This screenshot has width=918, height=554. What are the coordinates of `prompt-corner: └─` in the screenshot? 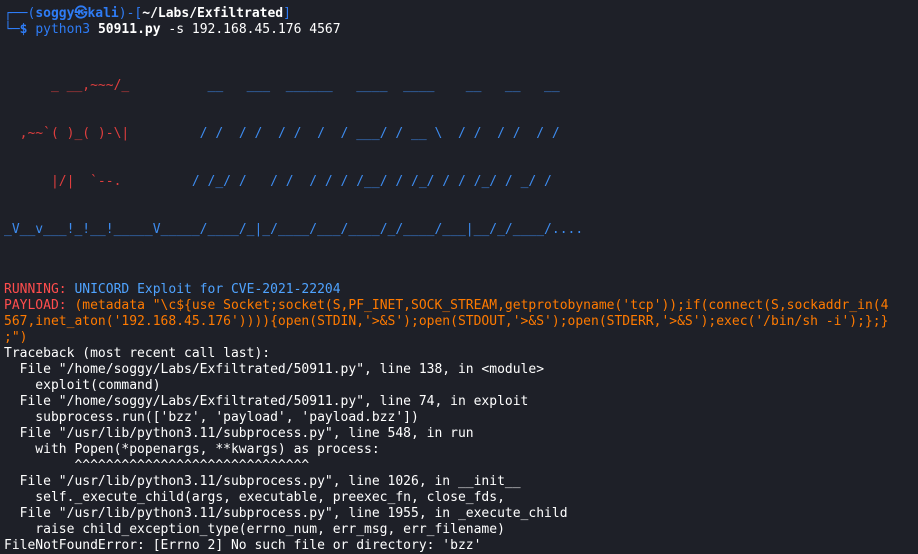 It's located at (12, 29).